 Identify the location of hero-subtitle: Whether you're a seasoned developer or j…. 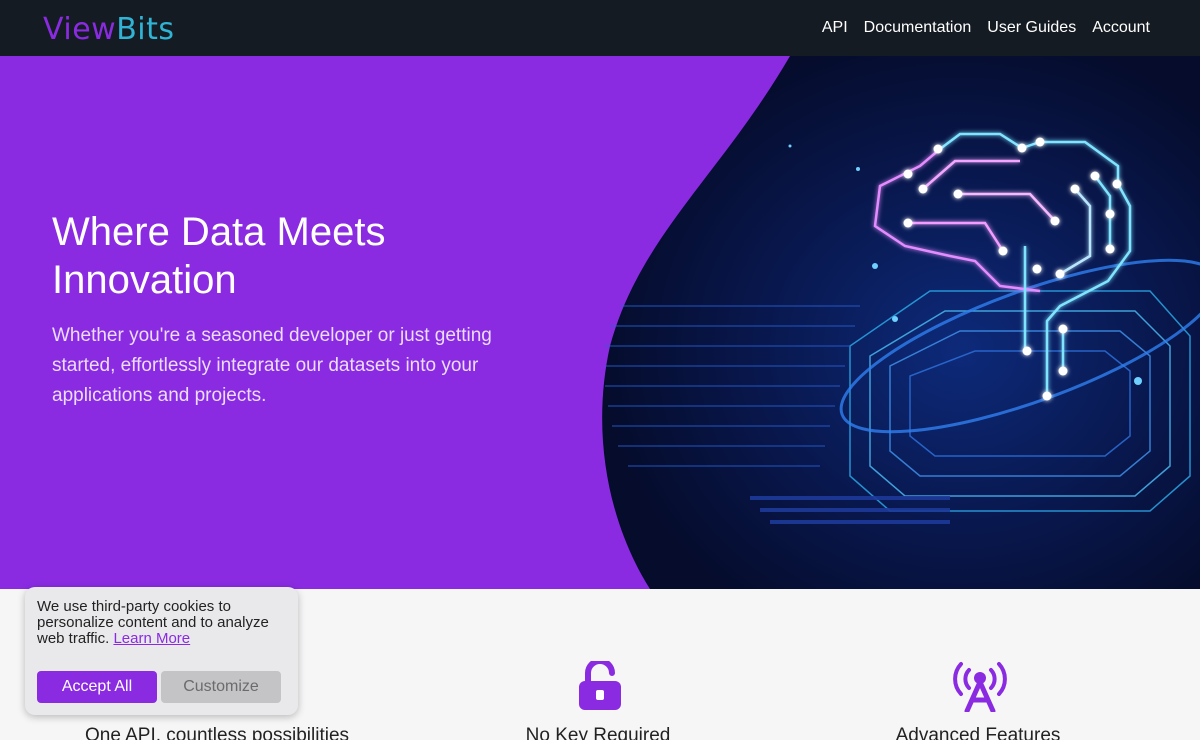
(272, 365).